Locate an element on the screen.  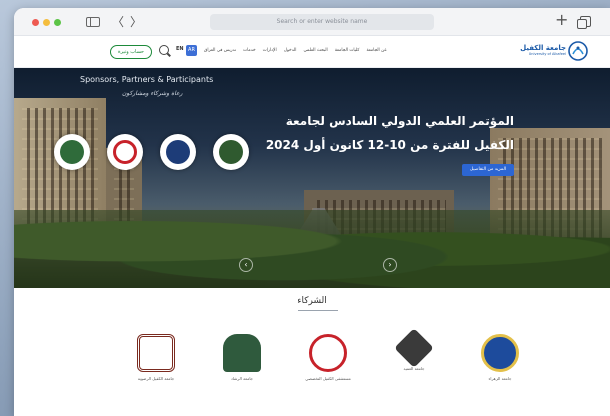
partners-title: الشركاء is located at coordinates (312, 301).